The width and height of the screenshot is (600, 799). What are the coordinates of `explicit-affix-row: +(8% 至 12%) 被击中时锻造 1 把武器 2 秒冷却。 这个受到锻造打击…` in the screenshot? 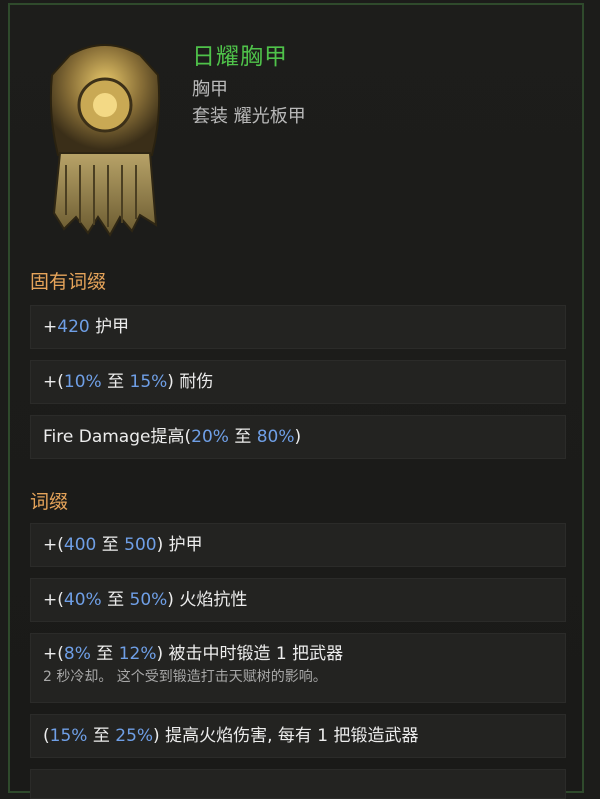 It's located at (298, 668).